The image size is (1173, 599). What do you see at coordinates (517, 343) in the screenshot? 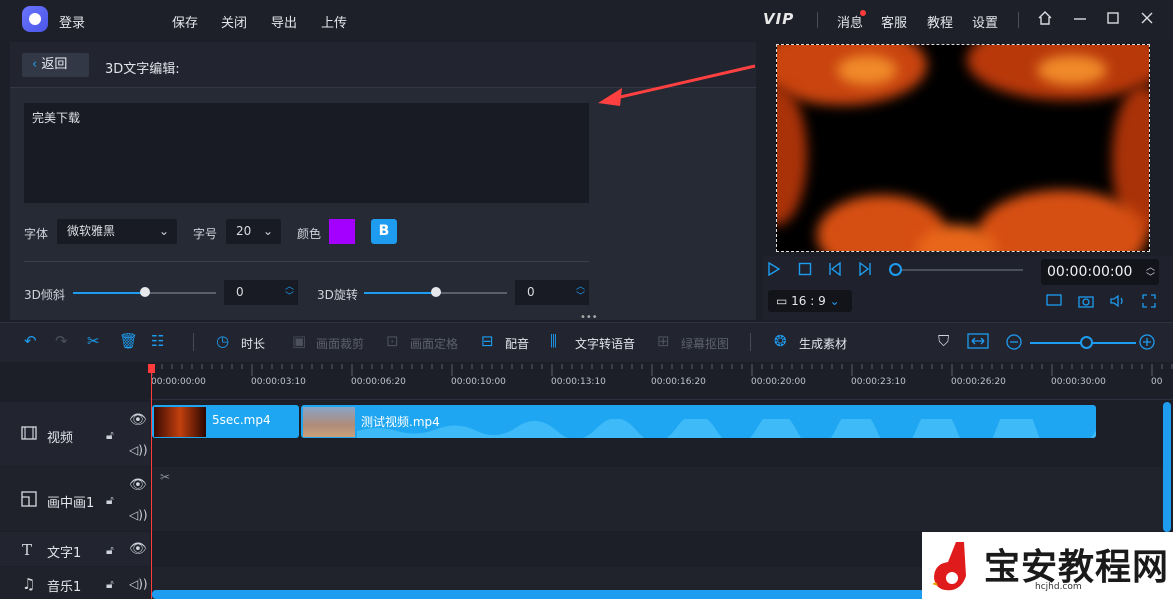
I see `dub-button: 配音` at bounding box center [517, 343].